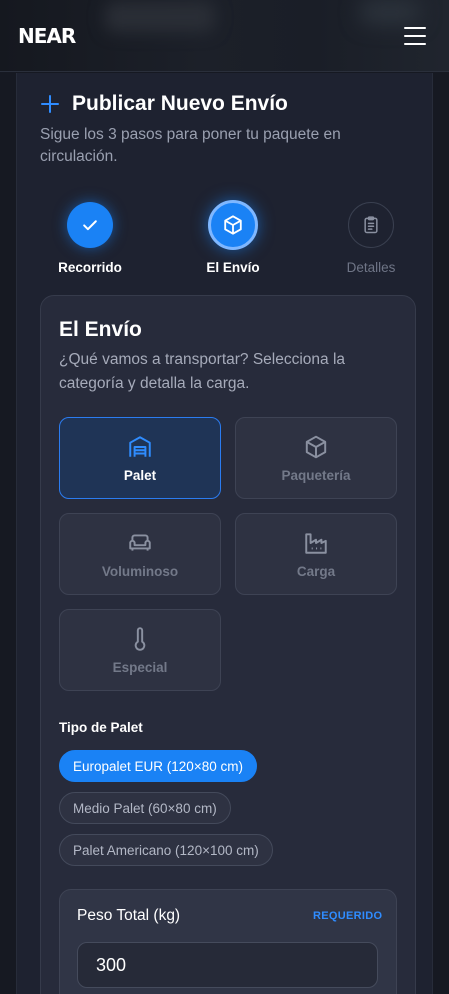 This screenshot has height=994, width=449. What do you see at coordinates (180, 103) in the screenshot?
I see `page-title: Publicar Nuevo Envío` at bounding box center [180, 103].